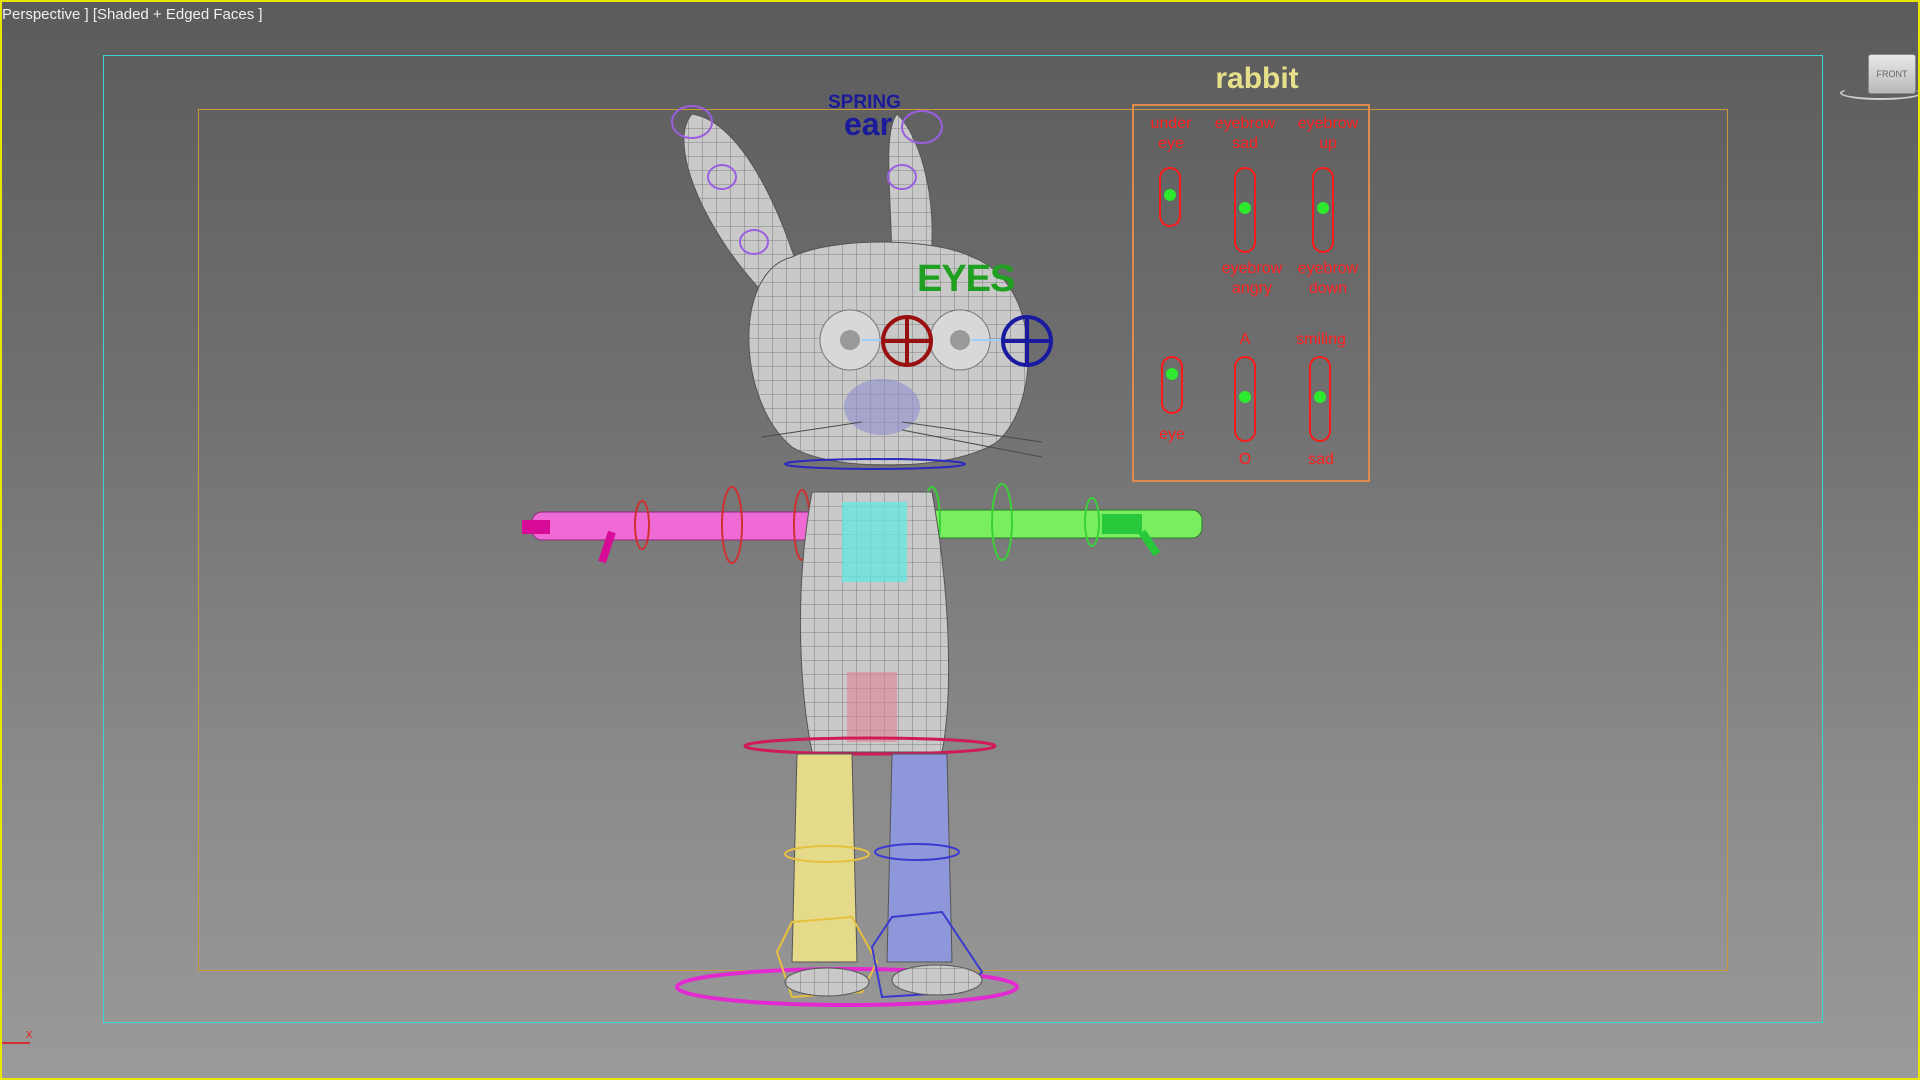 Image resolution: width=1920 pixels, height=1080 pixels. I want to click on a-o-slider, so click(1245, 399).